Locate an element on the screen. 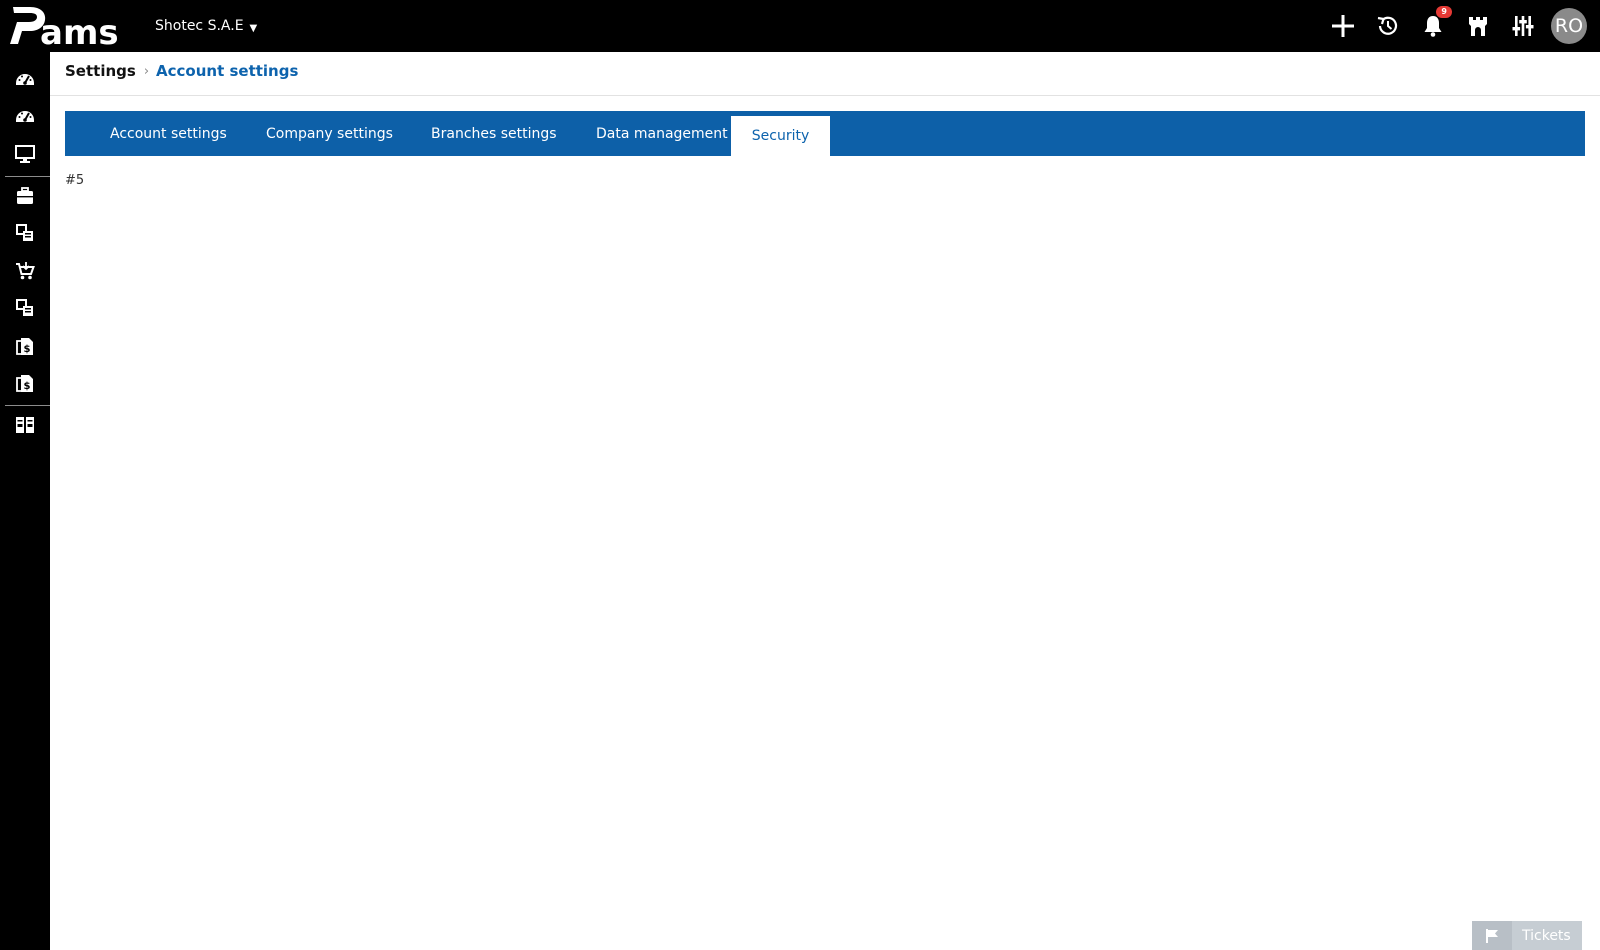 Image resolution: width=1600 pixels, height=950 pixels. sidebar-item-invoice: $ is located at coordinates (25, 346).